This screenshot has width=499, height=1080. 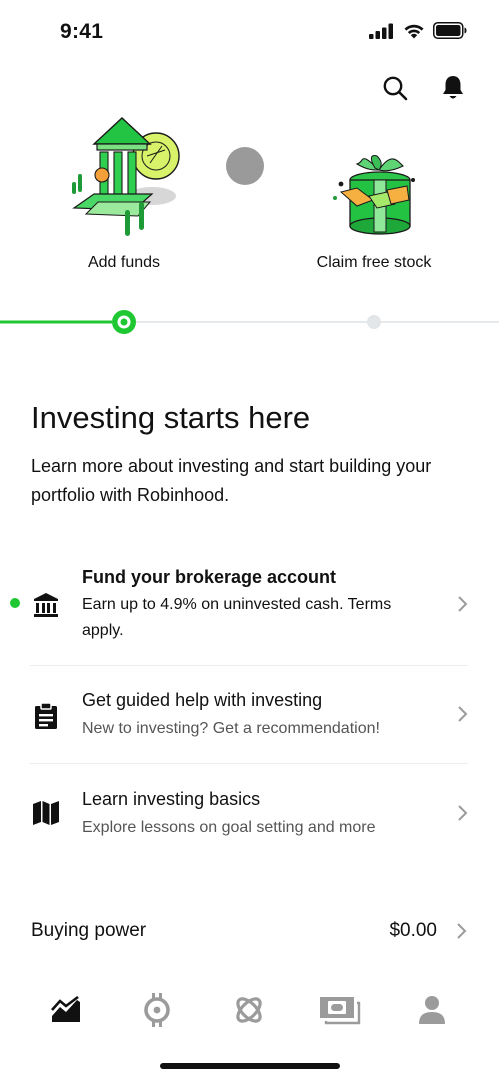 I want to click on carousel-step-add-funds: Add funds, so click(x=124, y=195).